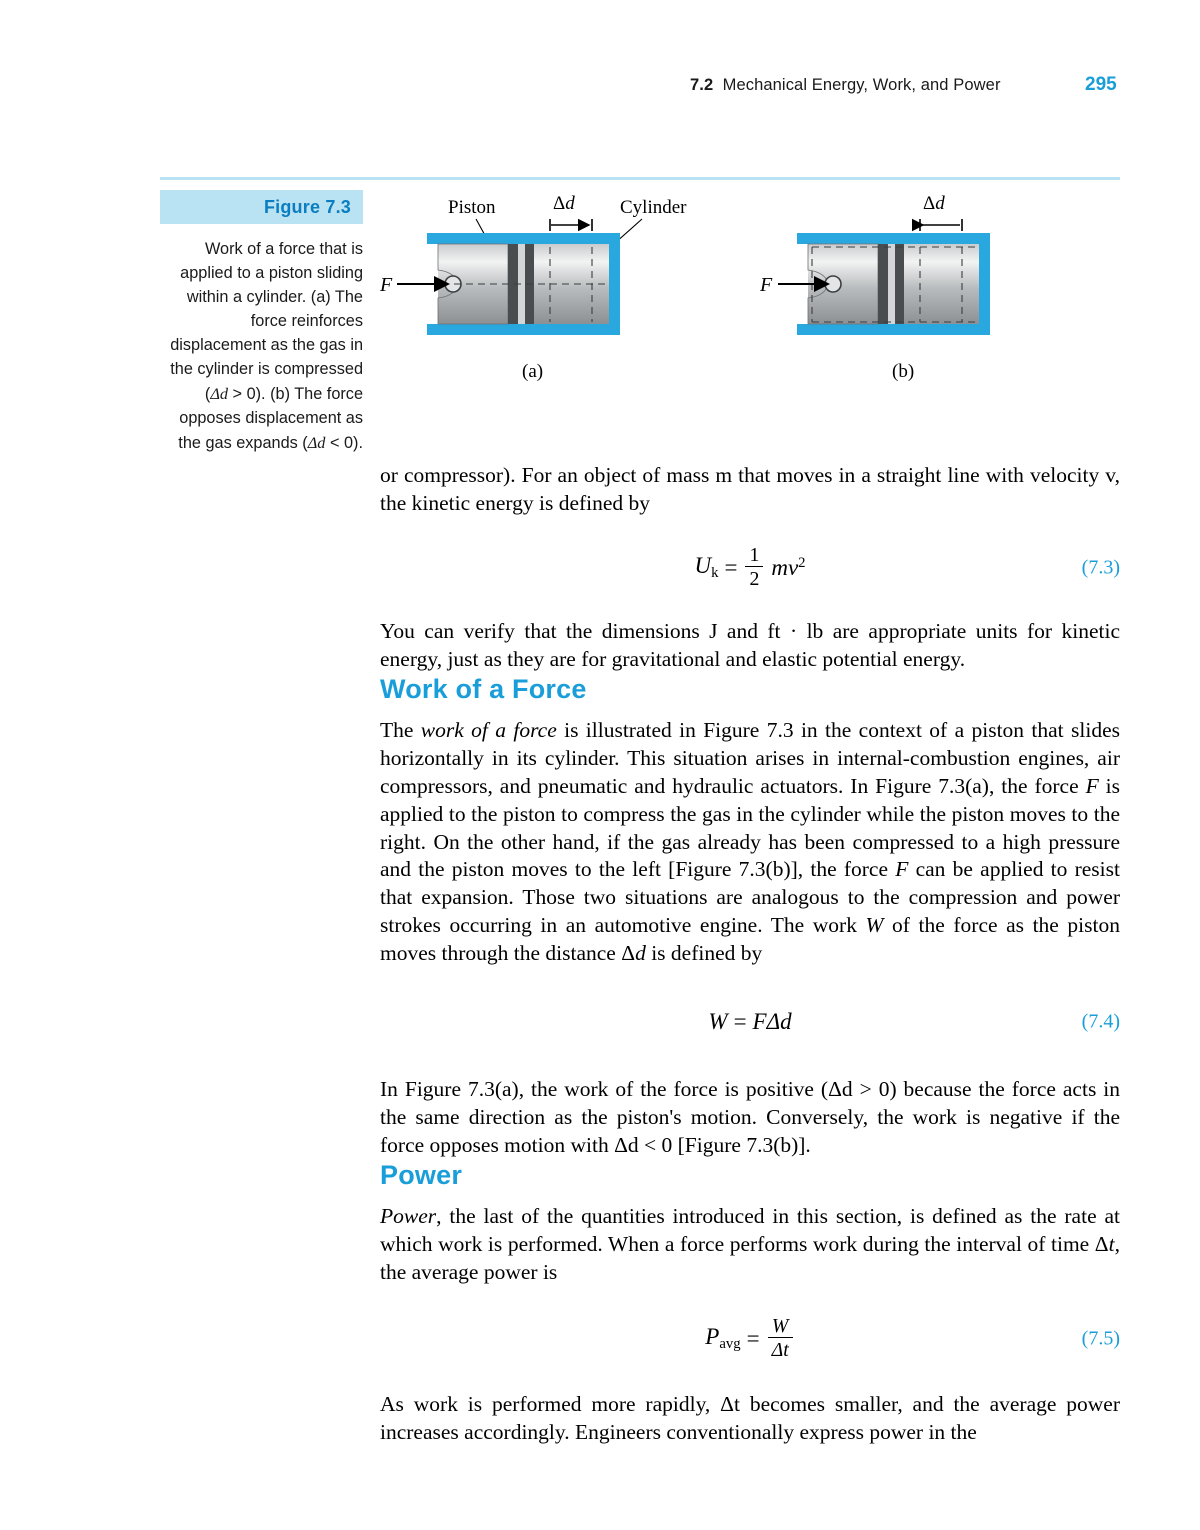 The height and width of the screenshot is (1530, 1200). I want to click on eq74-rhs: FΔd, so click(772, 1022).